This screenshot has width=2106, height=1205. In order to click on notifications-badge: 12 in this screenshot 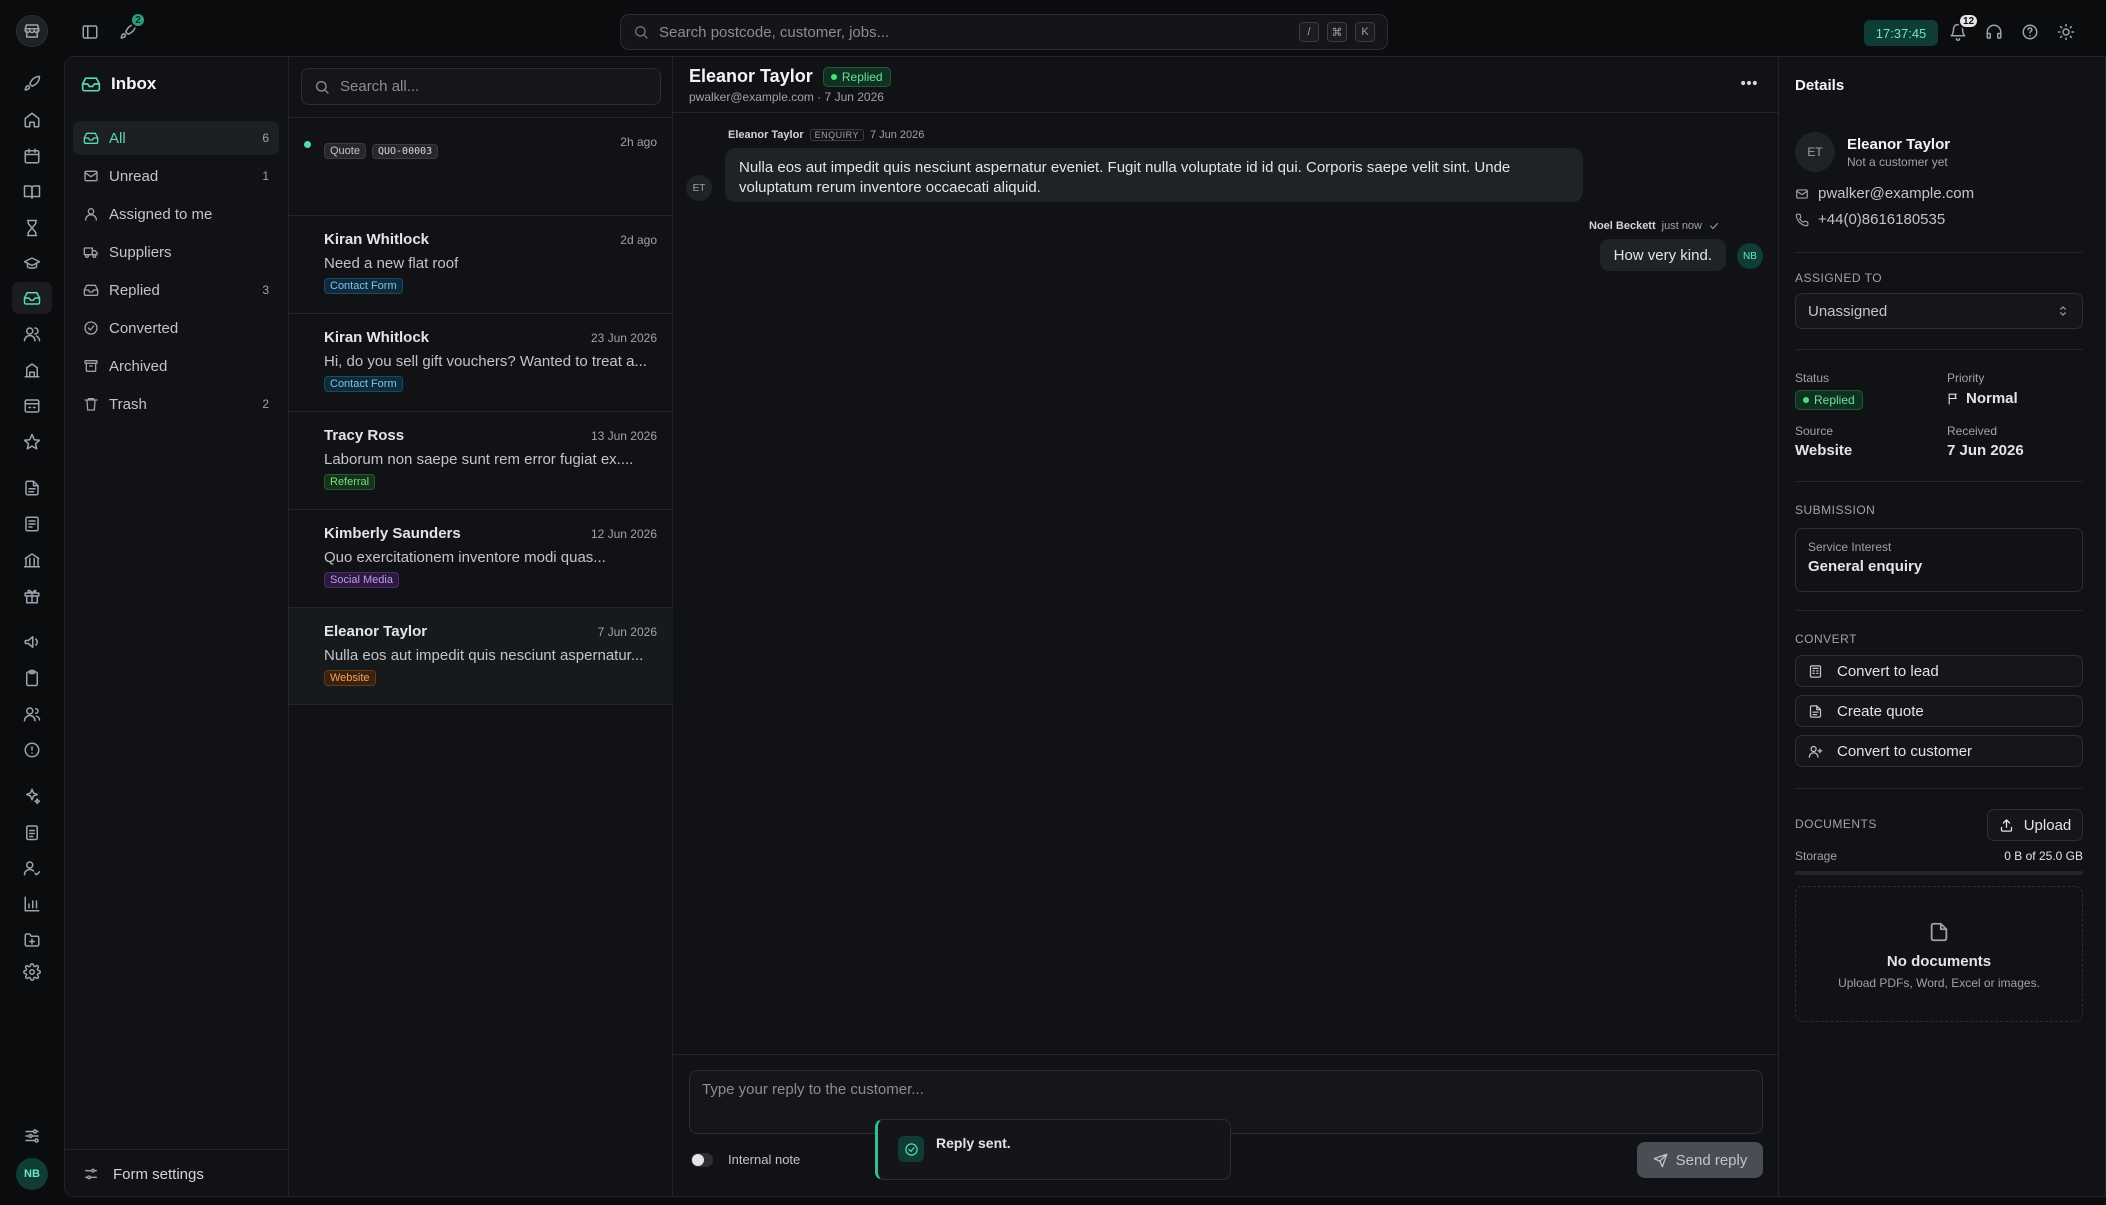, I will do `click(1969, 21)`.